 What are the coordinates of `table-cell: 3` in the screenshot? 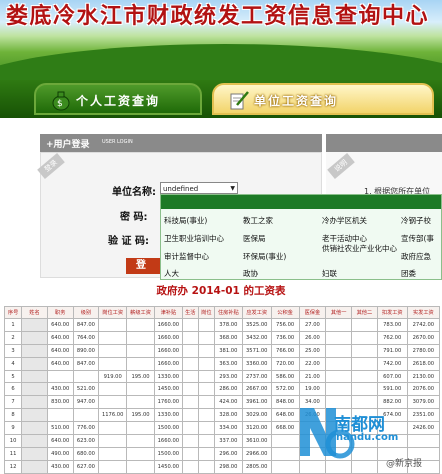 It's located at (13, 350).